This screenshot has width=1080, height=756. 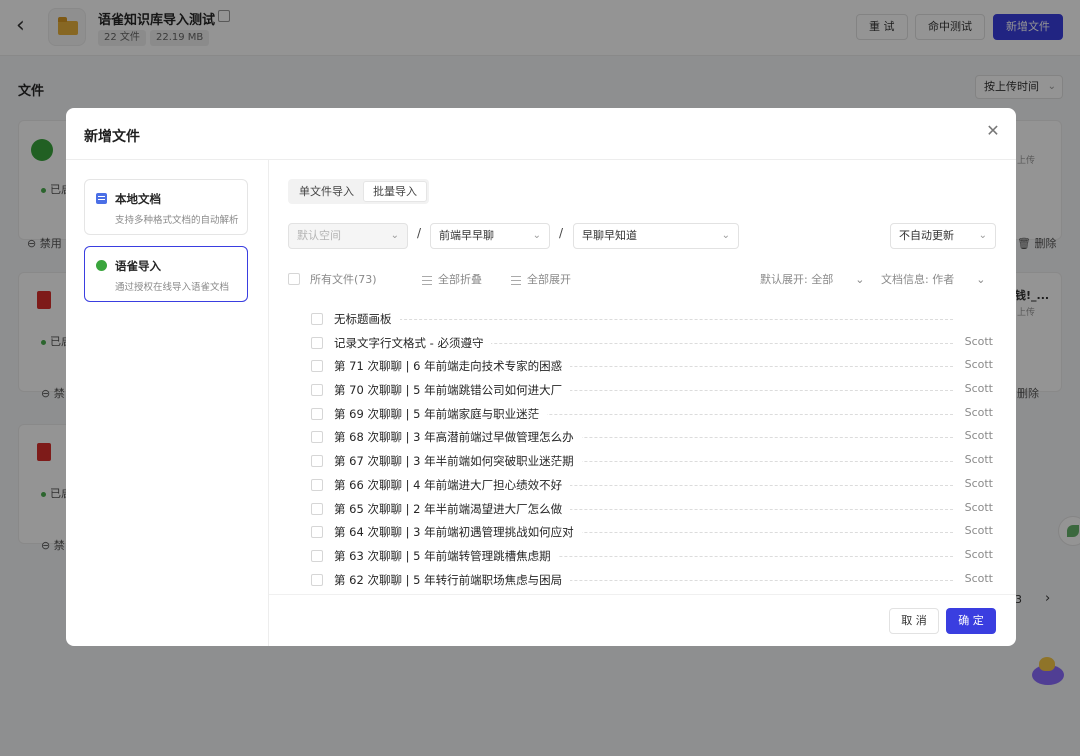 I want to click on list-item: 第 71 次聊聊 | 6 年前端走向技术专家的困惑 Scott, so click(x=652, y=367).